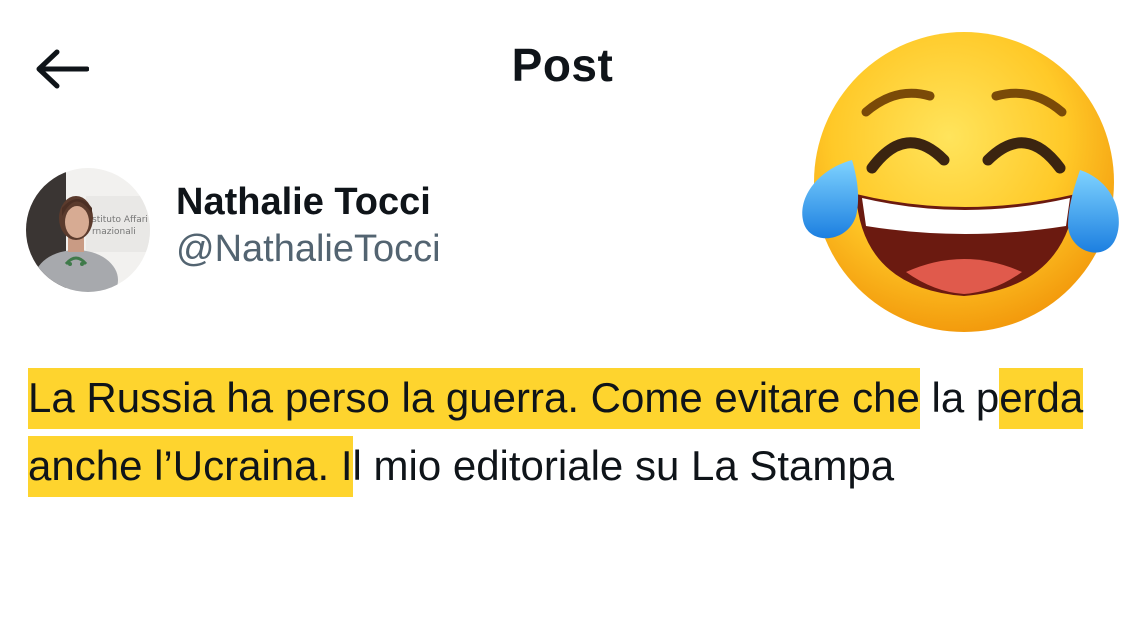 The width and height of the screenshot is (1125, 618). Describe the element at coordinates (960, 182) in the screenshot. I see `face-with-tears-of-joy-icon` at that location.